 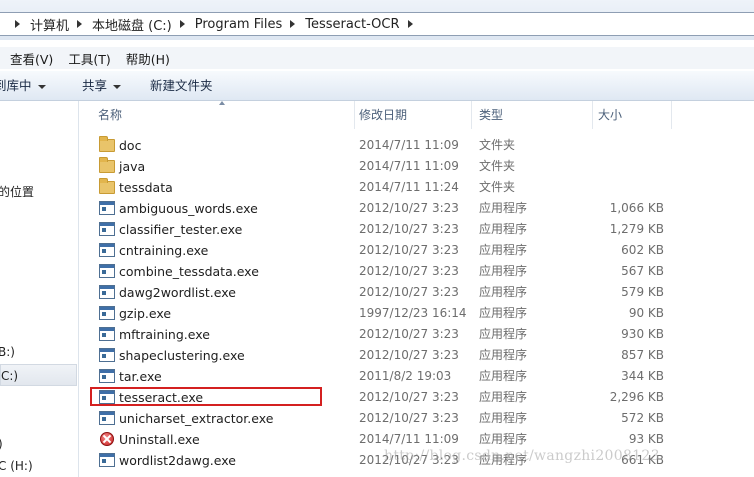 I want to click on file-row-doc: doc 2014/7/11 11:09 文件夹, so click(x=422, y=145).